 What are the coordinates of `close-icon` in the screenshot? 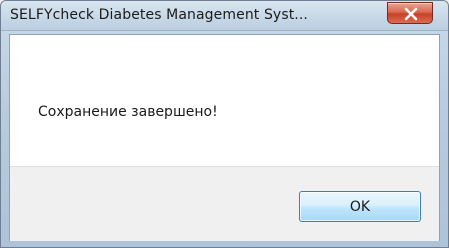 It's located at (411, 14).